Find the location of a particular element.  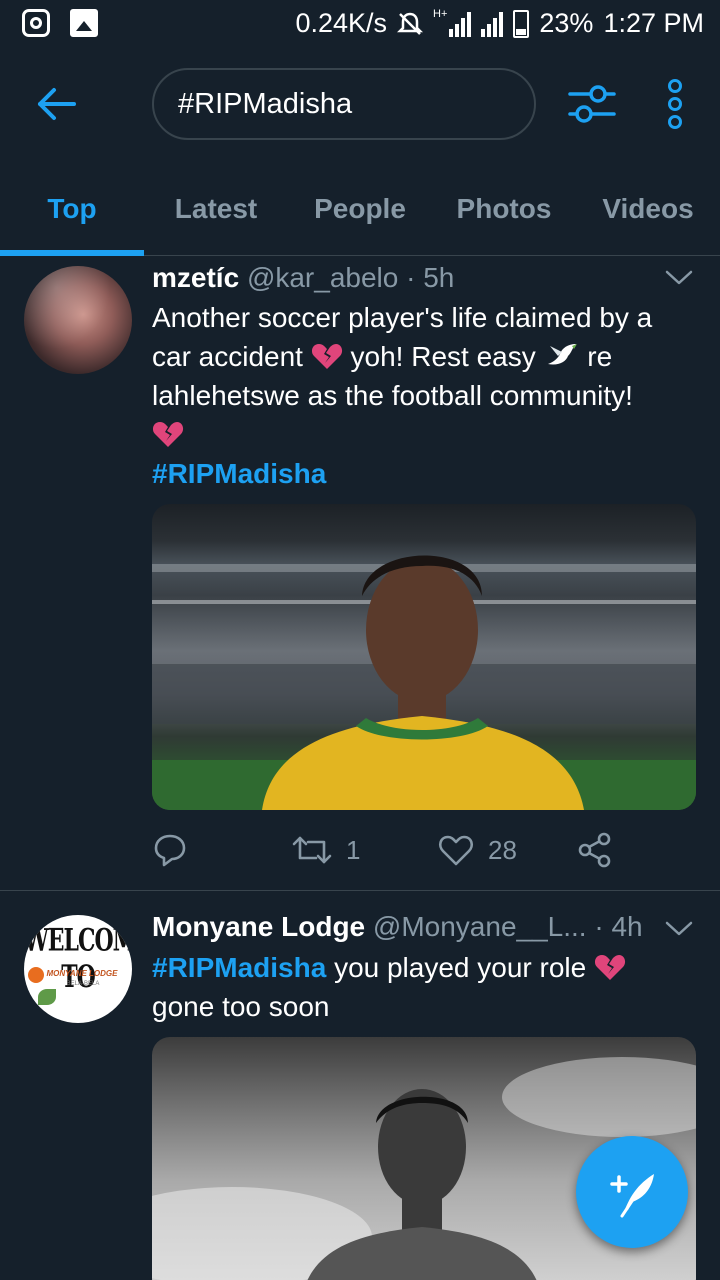

user-handle: @kar_abelo is located at coordinates (322, 277).